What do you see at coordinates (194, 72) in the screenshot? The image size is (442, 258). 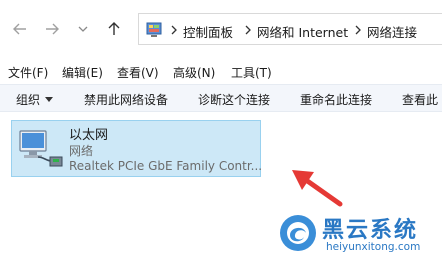 I see `menu-advanced: 高级(N)` at bounding box center [194, 72].